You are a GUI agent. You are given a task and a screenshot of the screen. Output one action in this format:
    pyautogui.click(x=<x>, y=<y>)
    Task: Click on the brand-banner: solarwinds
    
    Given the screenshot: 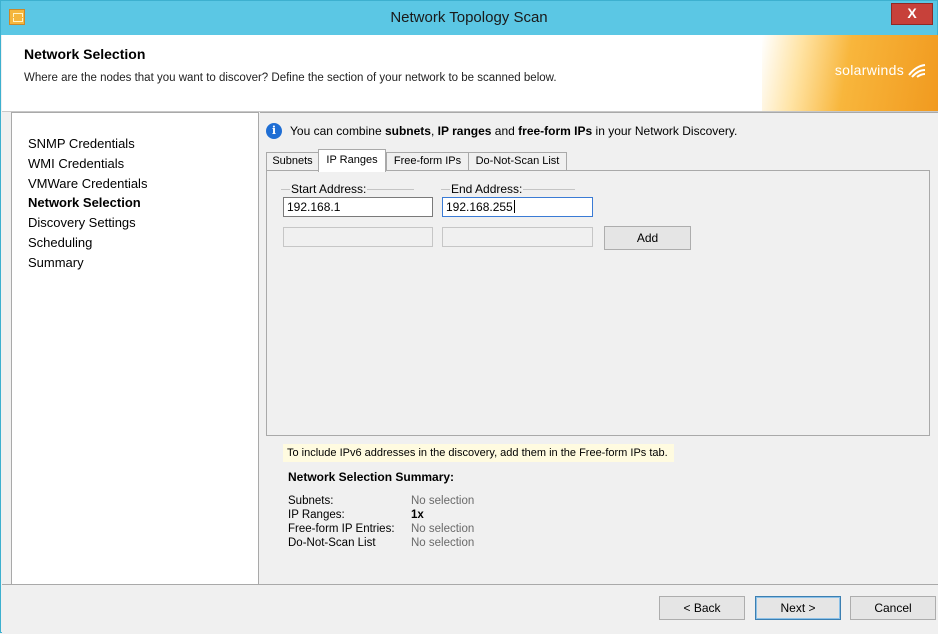 What is the action you would take?
    pyautogui.click(x=850, y=73)
    